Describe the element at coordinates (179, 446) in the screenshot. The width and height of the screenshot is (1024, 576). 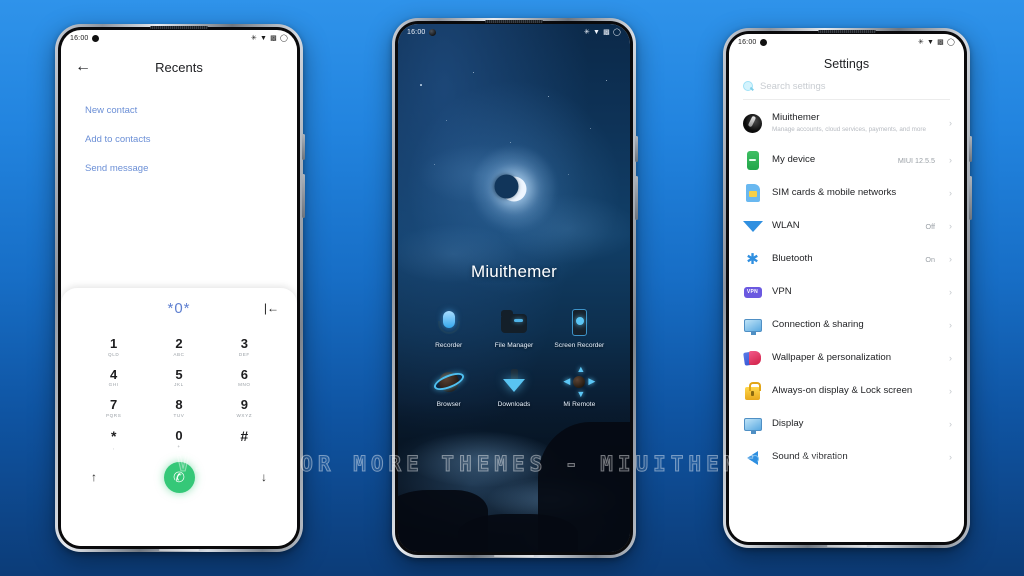
I see `dial-key-letters: +` at that location.